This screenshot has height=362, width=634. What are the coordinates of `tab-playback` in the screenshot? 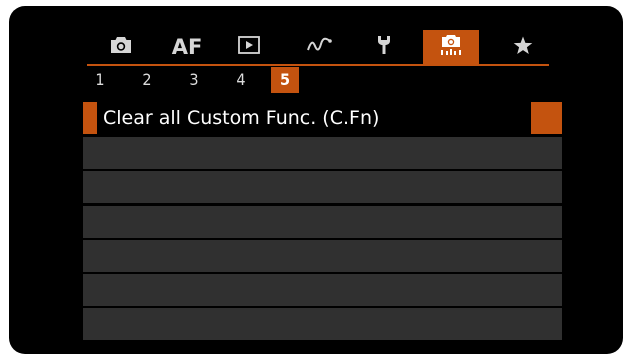 It's located at (249, 47).